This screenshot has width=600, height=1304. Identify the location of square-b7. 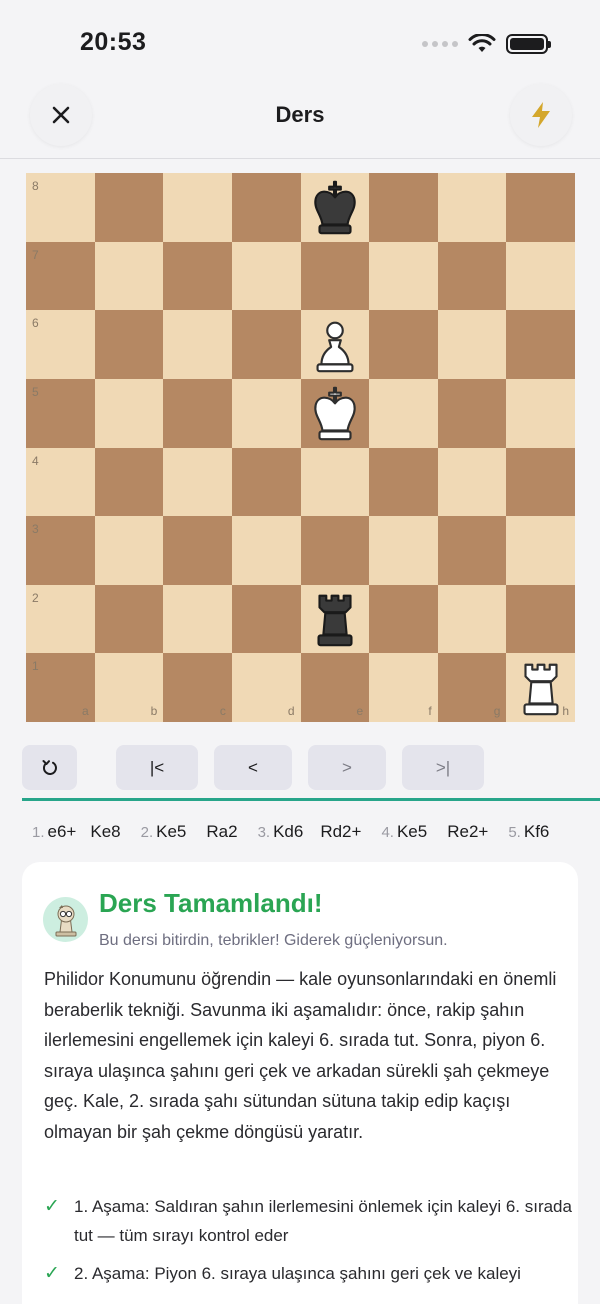
(129, 276).